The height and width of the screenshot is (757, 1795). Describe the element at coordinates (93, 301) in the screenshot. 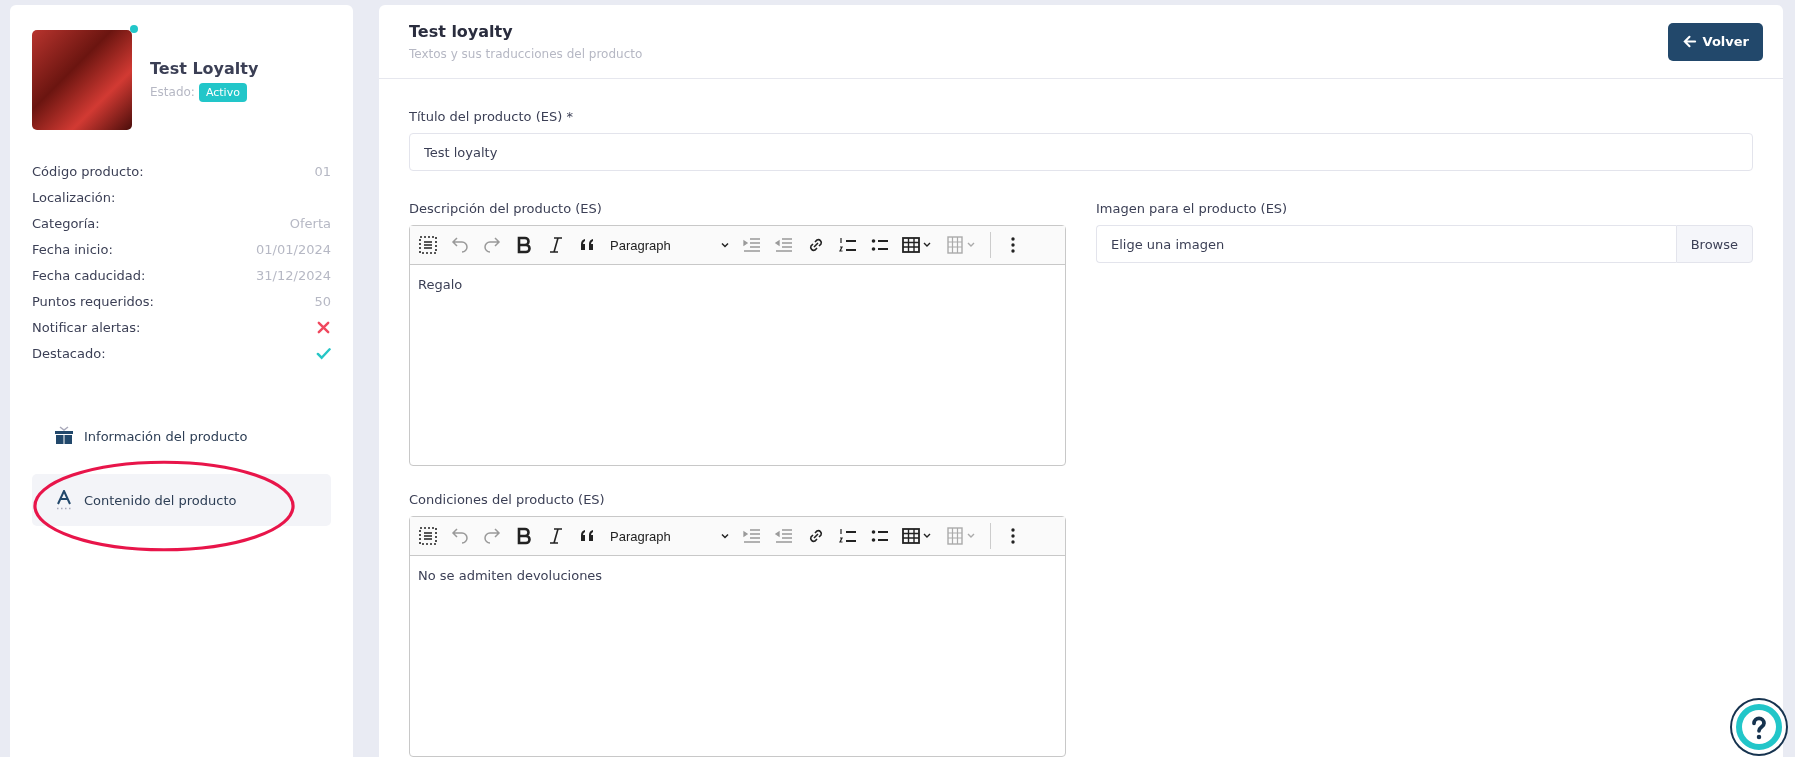

I see `detail-label: Puntos requeridos:` at that location.